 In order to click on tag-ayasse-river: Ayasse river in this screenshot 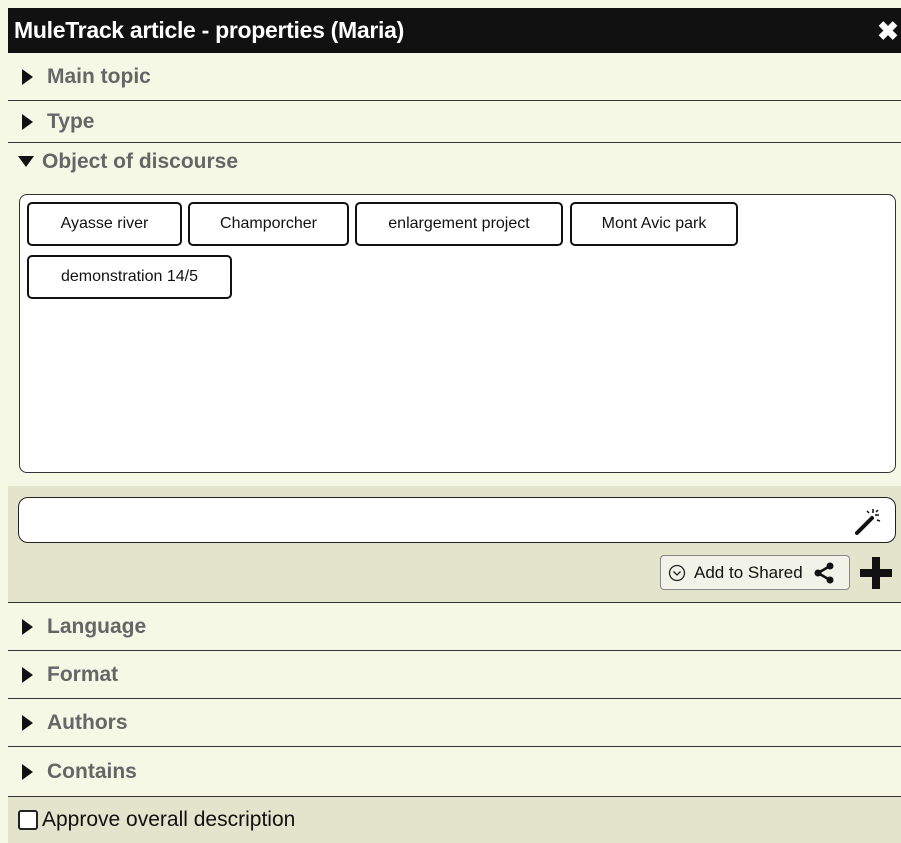, I will do `click(104, 224)`.